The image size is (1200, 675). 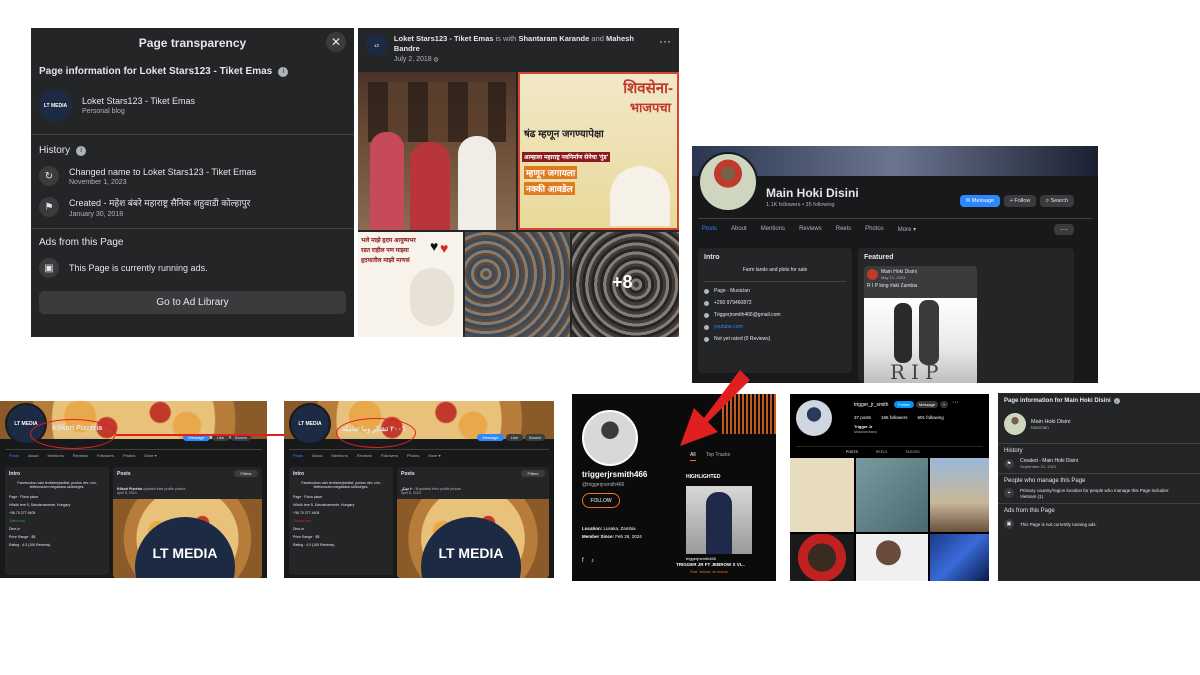 What do you see at coordinates (706, 291) in the screenshot?
I see `info-icon` at bounding box center [706, 291].